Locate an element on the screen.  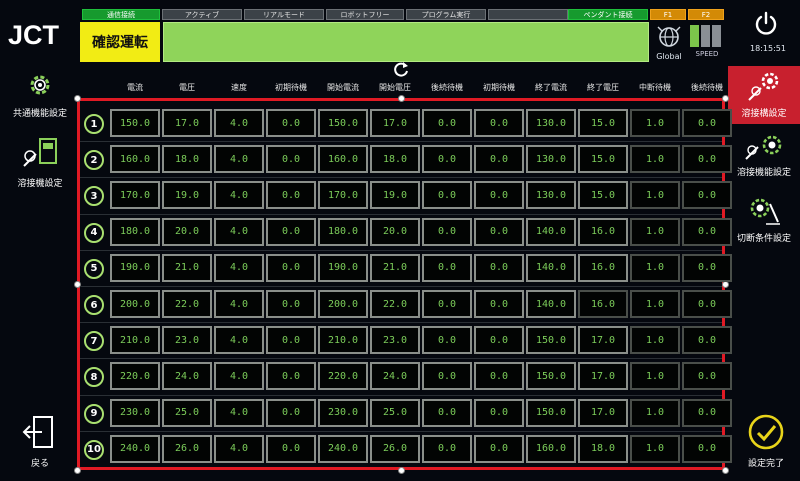
value-cell: 220.0 is located at coordinates (343, 376).